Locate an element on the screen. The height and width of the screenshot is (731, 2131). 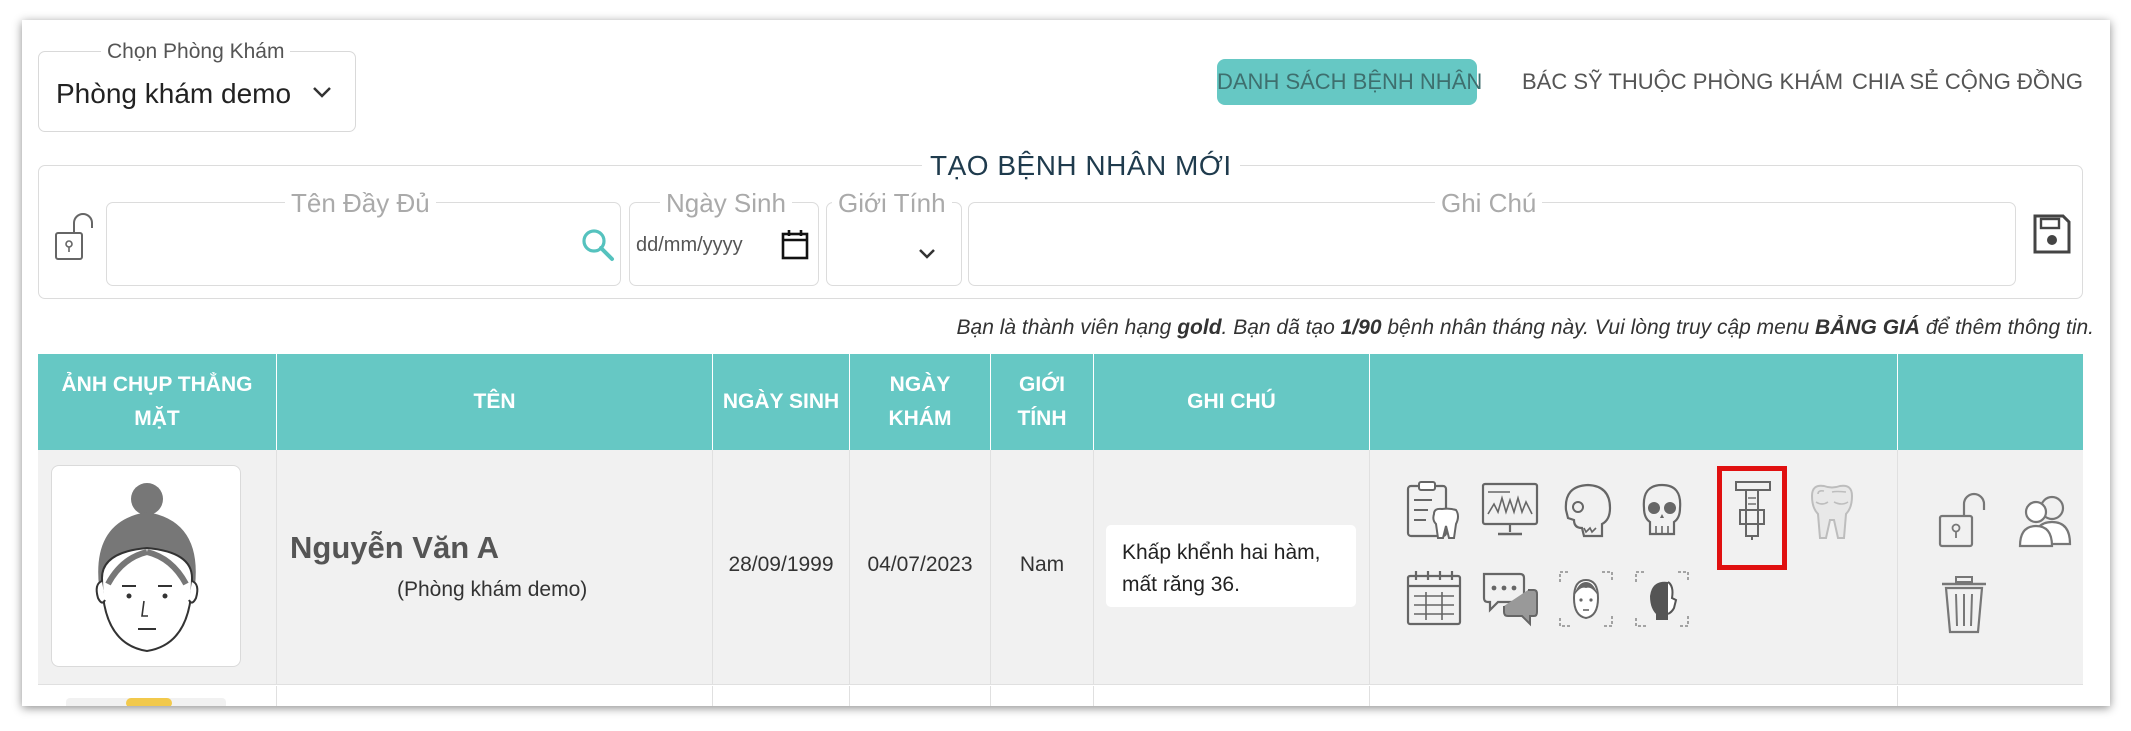
visit-cell: 04/07/2023 is located at coordinates (920, 567).